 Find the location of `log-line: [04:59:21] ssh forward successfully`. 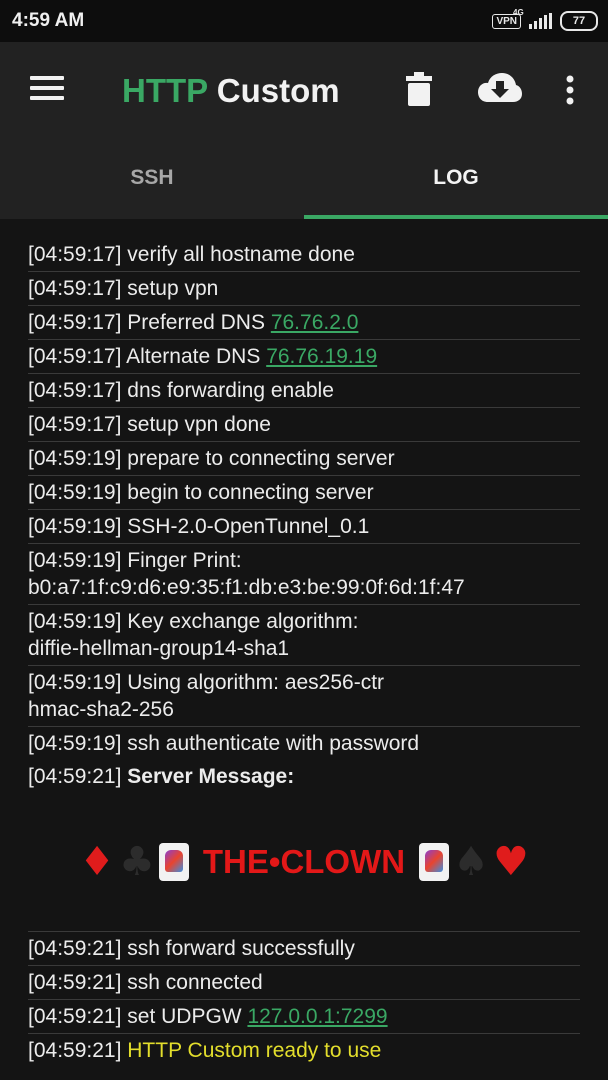

log-line: [04:59:21] ssh forward successfully is located at coordinates (304, 949).